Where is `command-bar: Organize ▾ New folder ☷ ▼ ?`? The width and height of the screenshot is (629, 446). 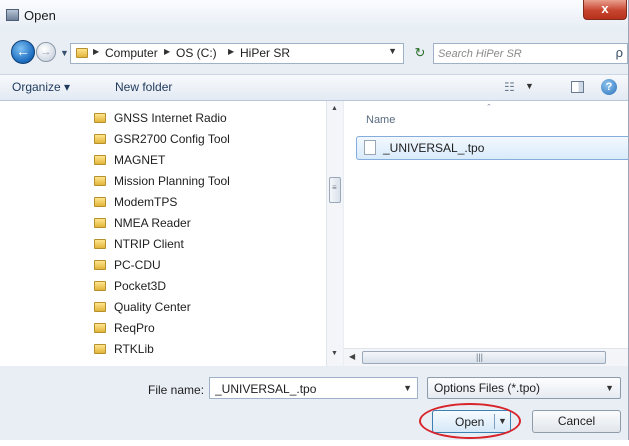 command-bar: Organize ▾ New folder ☷ ▼ ? is located at coordinates (314, 87).